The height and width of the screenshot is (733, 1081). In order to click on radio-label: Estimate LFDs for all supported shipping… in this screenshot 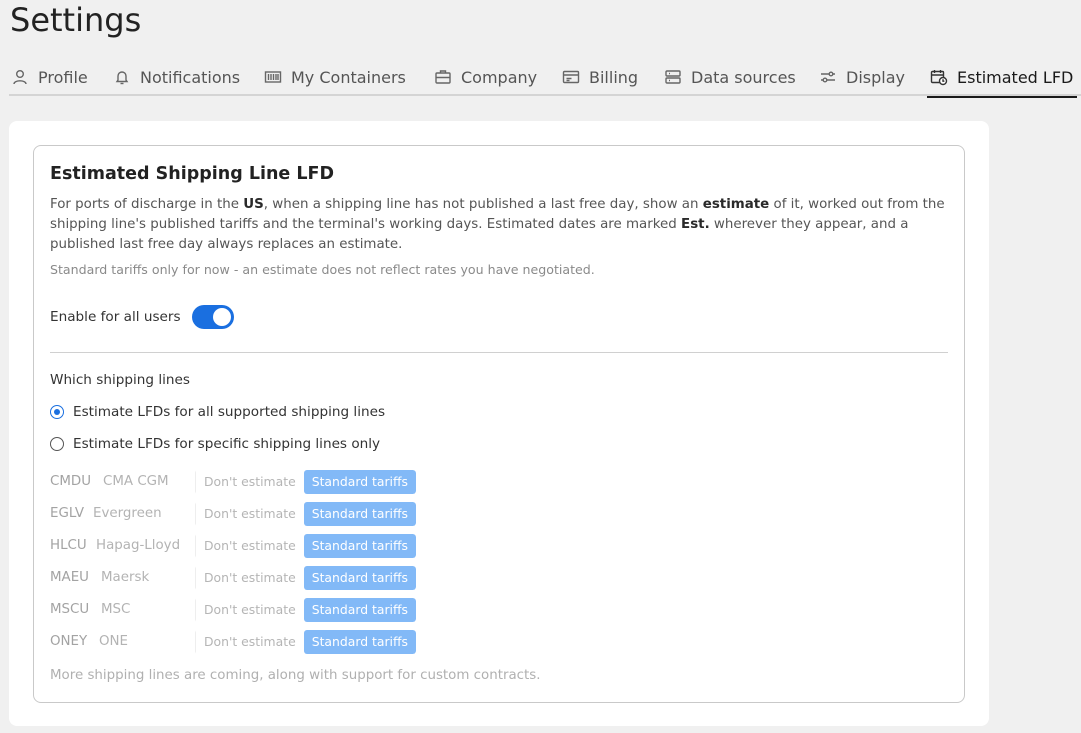, I will do `click(229, 412)`.